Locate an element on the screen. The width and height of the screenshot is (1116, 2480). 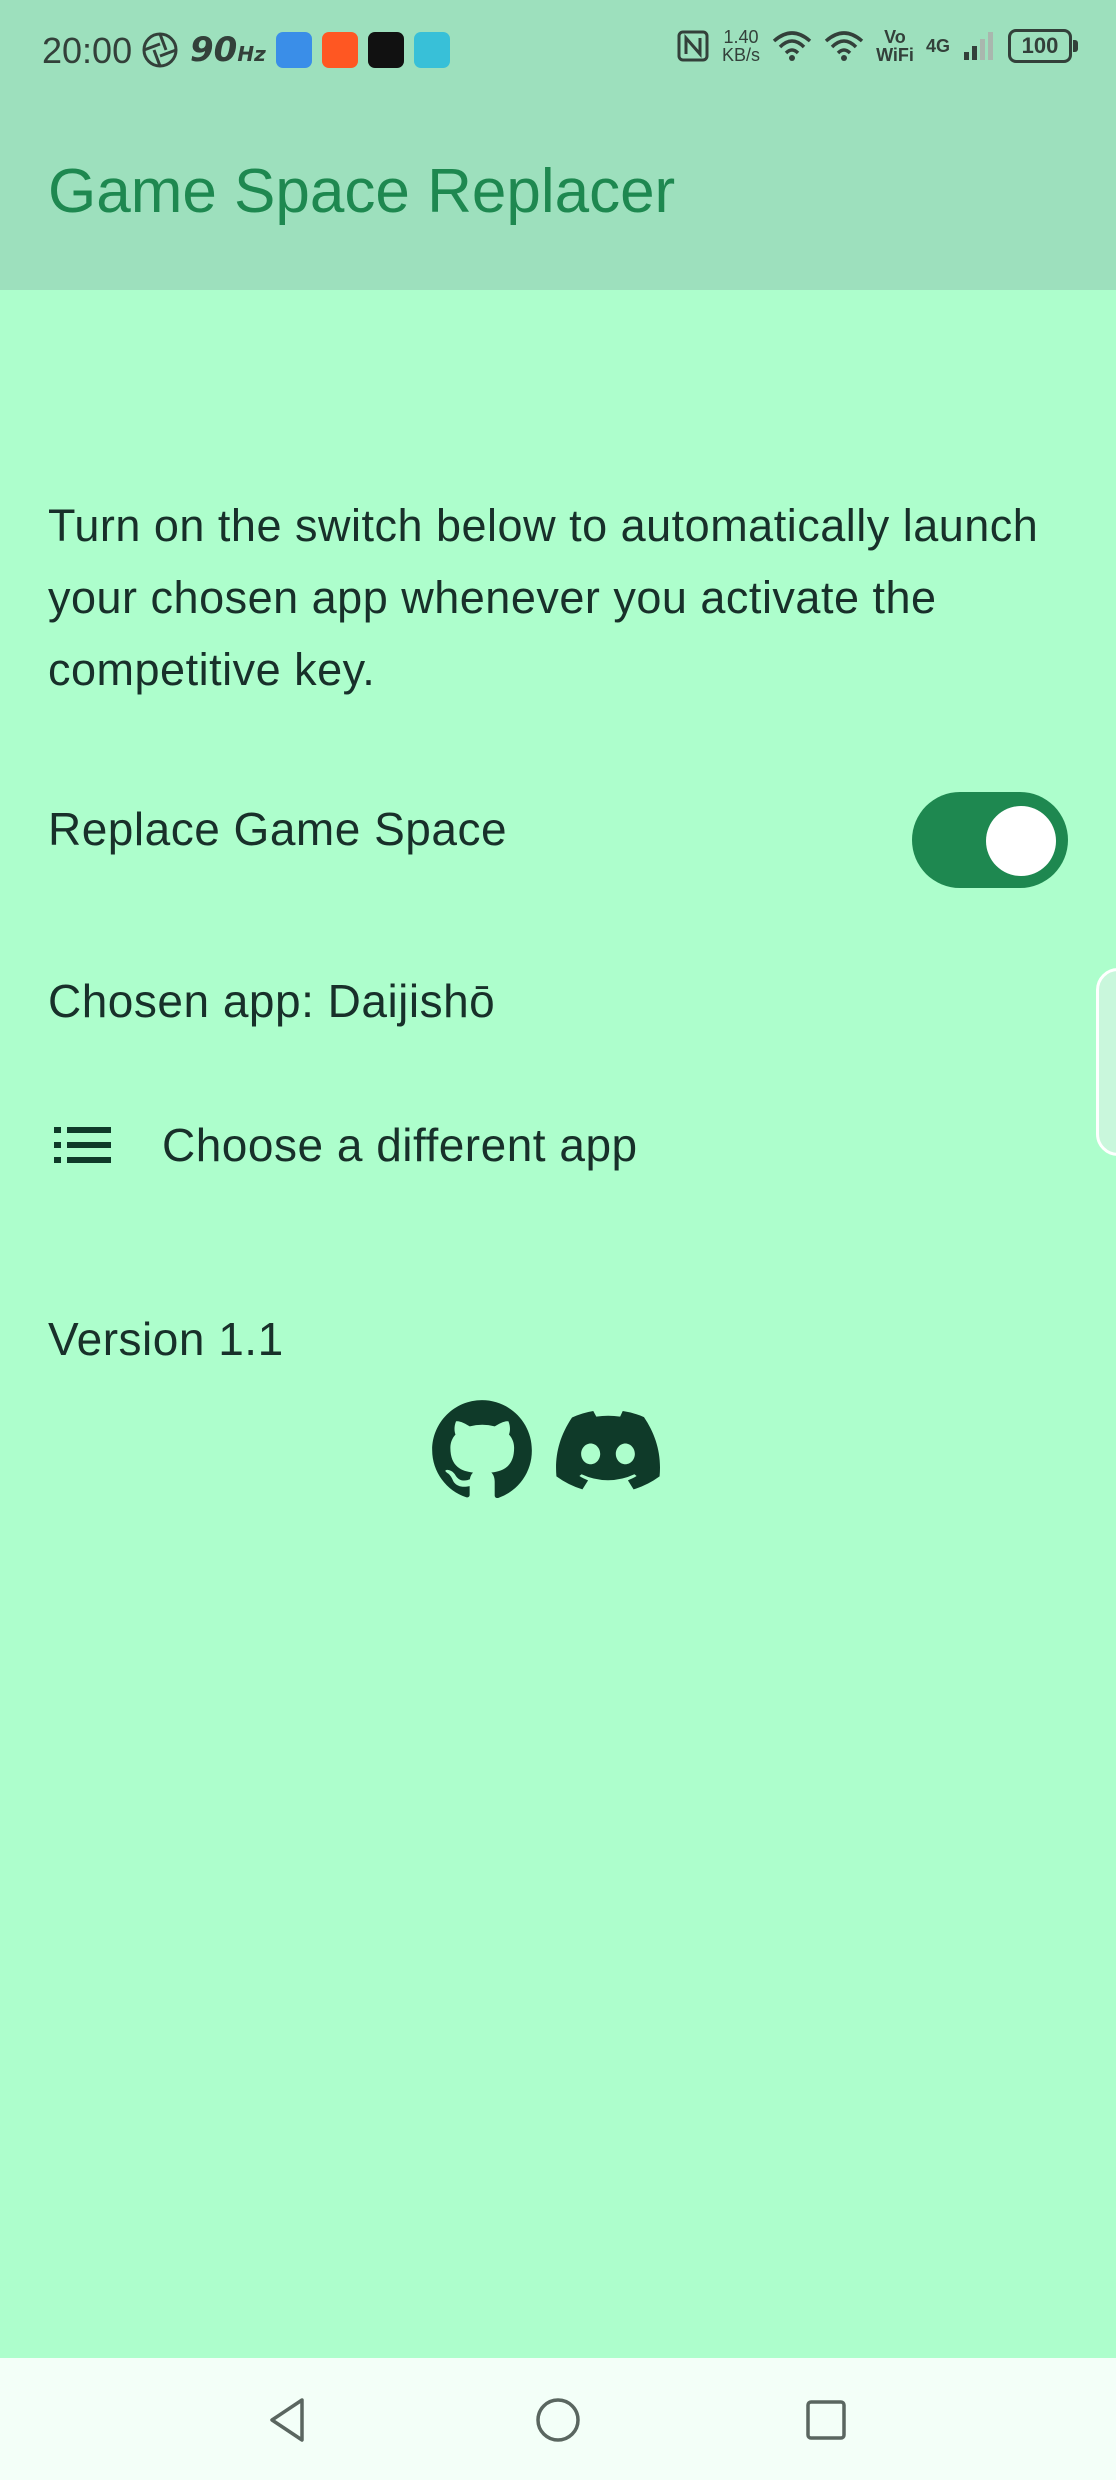
home-icon is located at coordinates (558, 2420).